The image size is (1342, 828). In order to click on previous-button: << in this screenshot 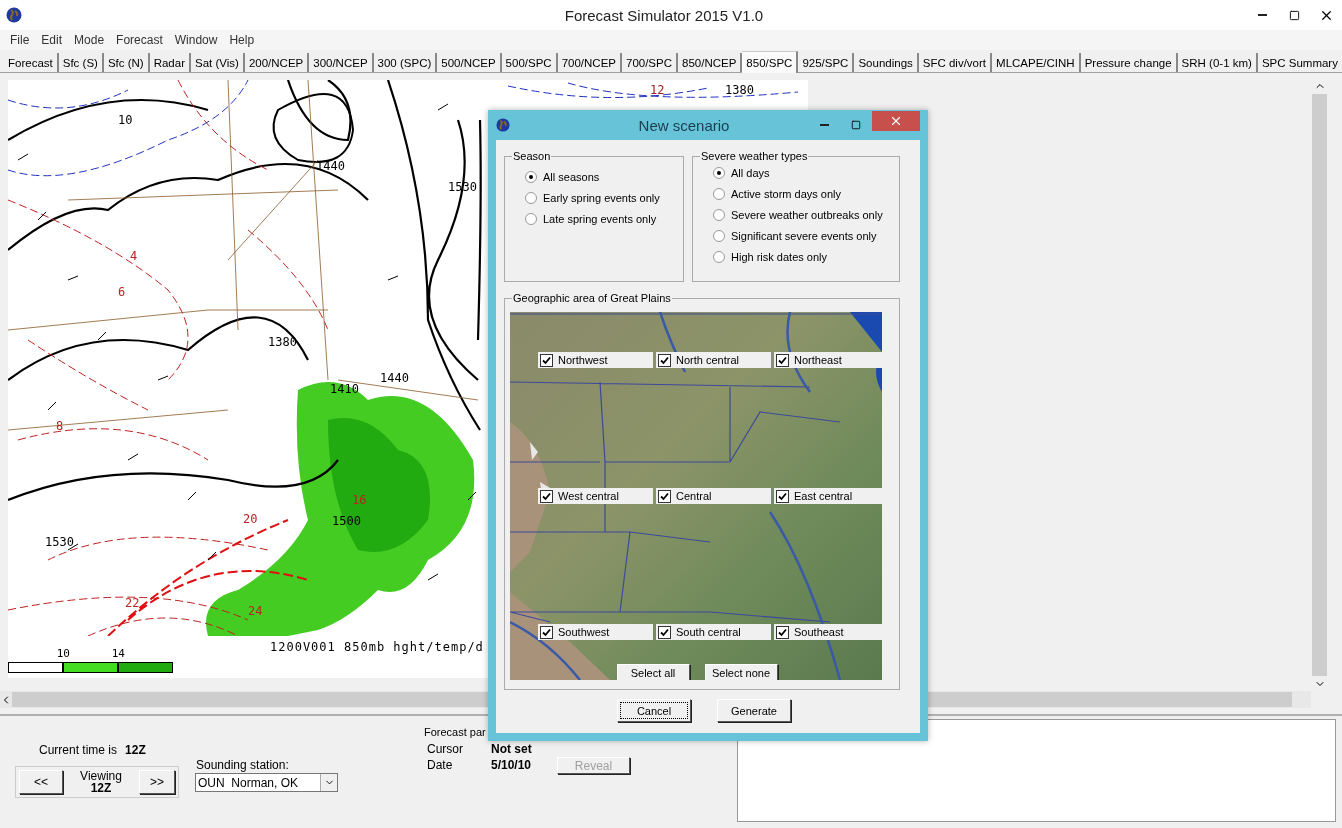, I will do `click(41, 782)`.